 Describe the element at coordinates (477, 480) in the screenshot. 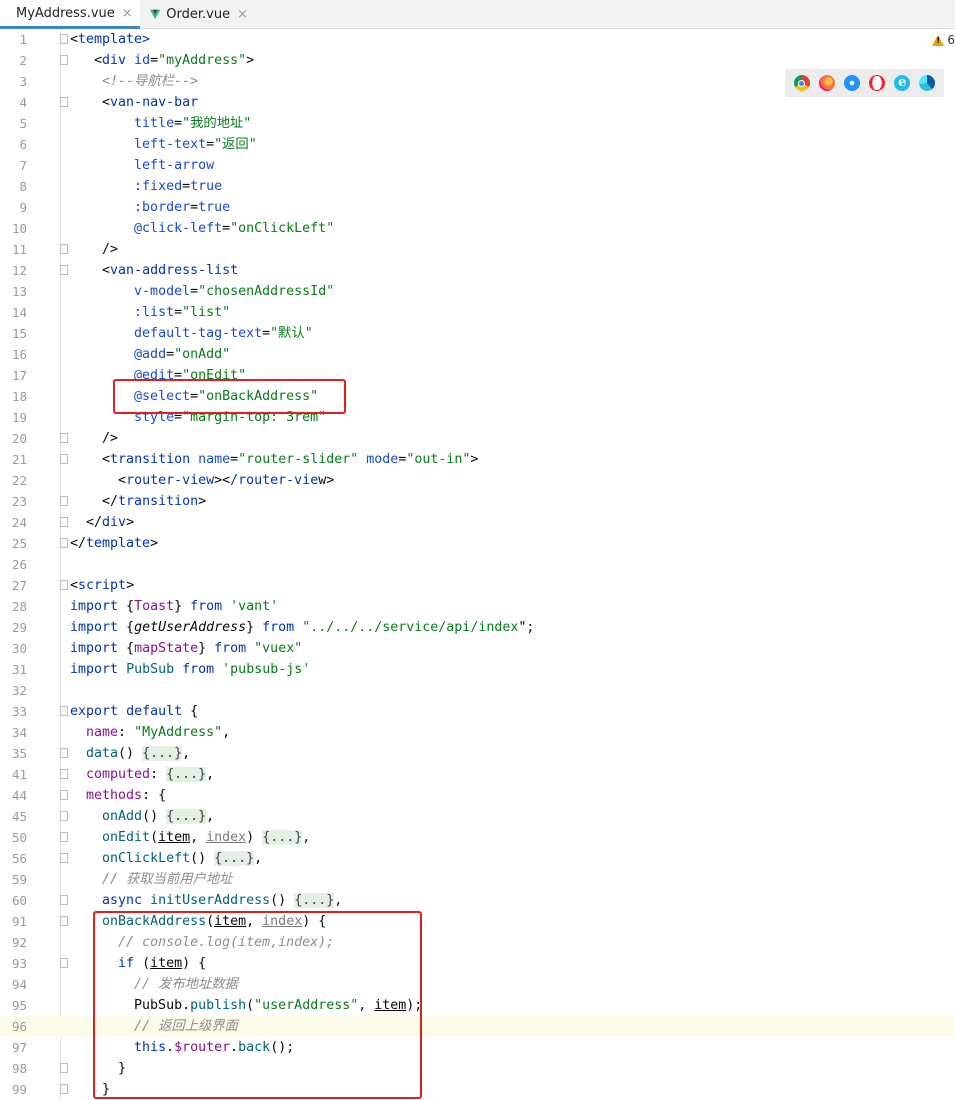

I see `code-line: 22 <router-view></router-view>` at that location.